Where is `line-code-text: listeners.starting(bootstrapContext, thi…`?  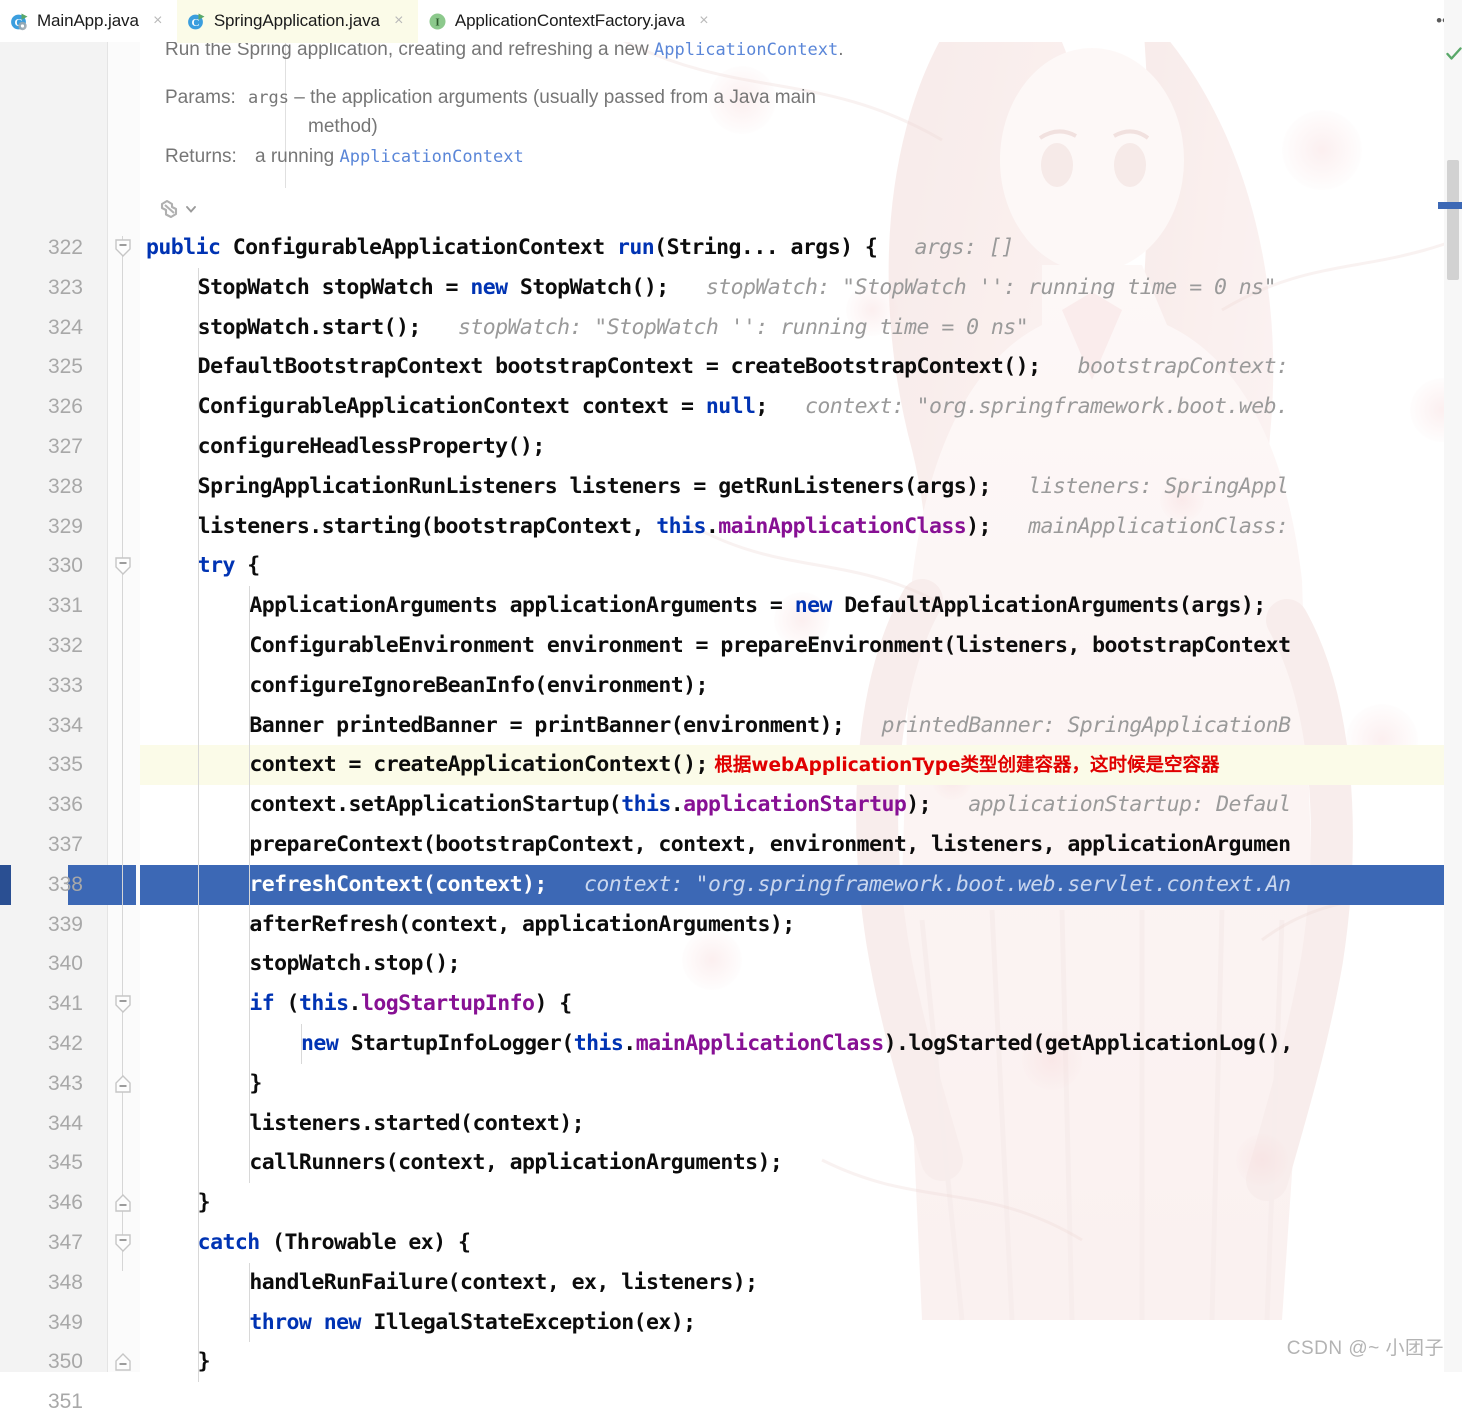 line-code-text: listeners.starting(bootstrapContext, thi… is located at coordinates (743, 527).